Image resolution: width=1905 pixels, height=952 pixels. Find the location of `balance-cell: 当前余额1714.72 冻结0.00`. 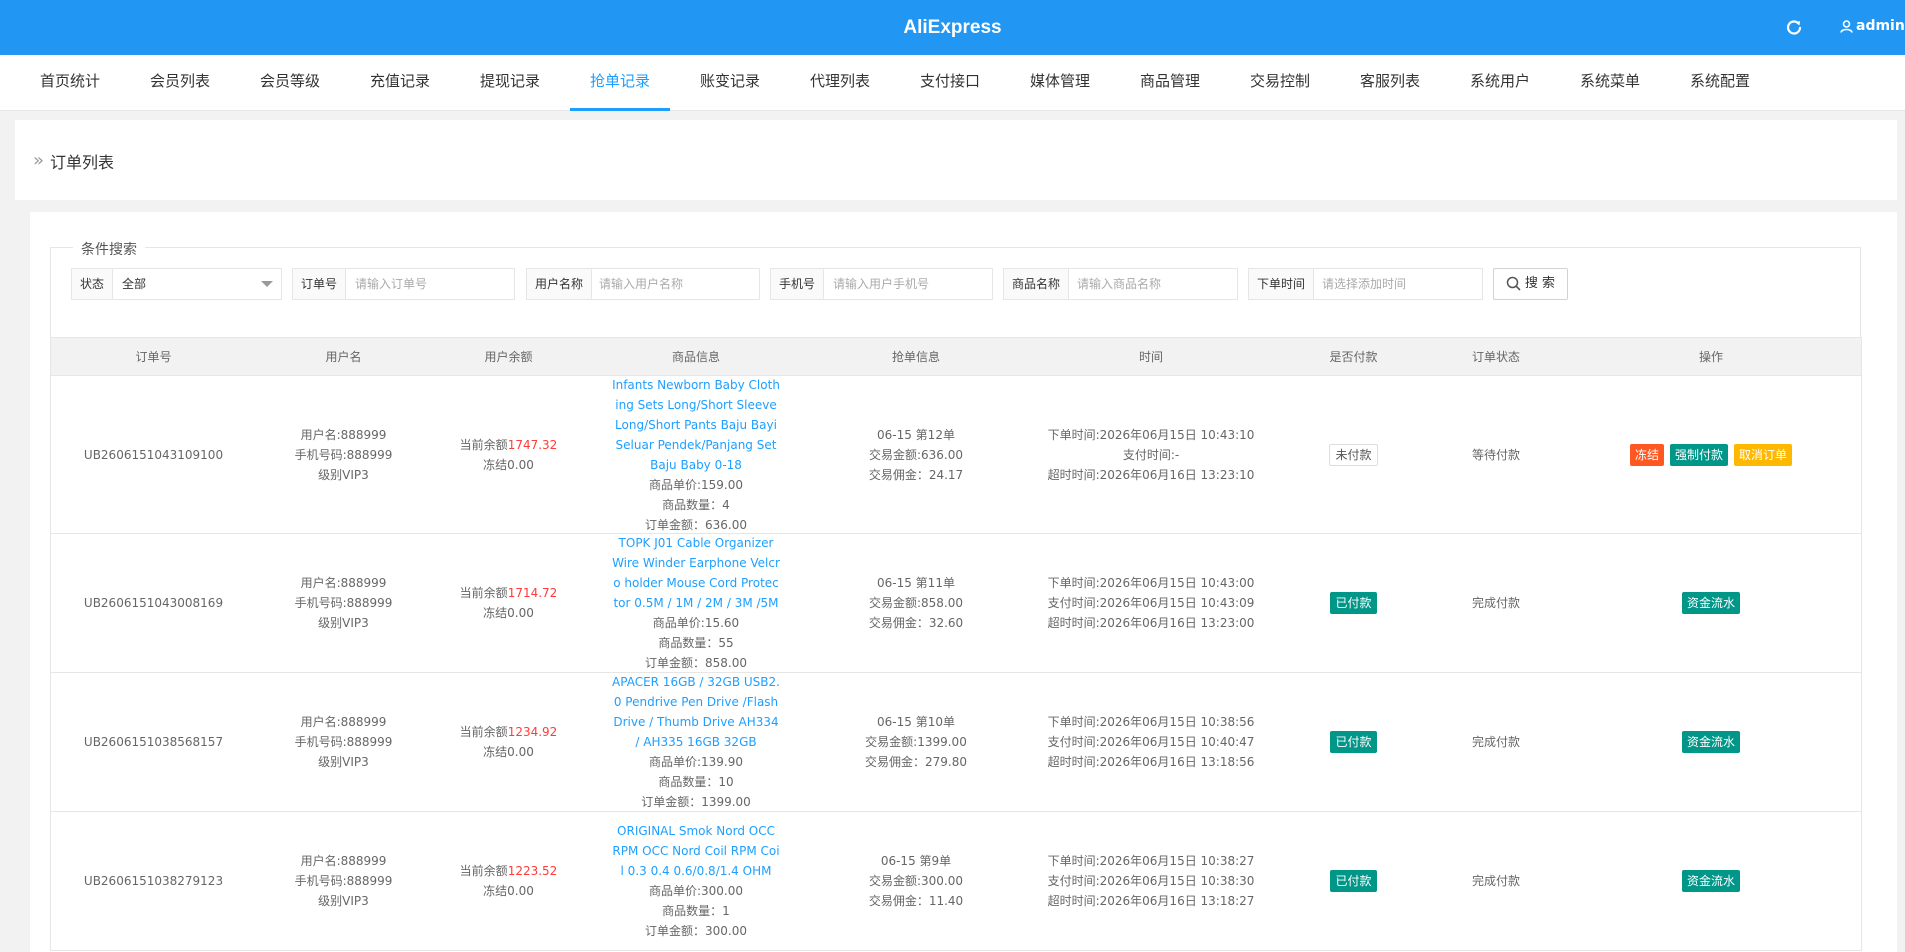

balance-cell: 当前余额1714.72 冻结0.00 is located at coordinates (508, 603).